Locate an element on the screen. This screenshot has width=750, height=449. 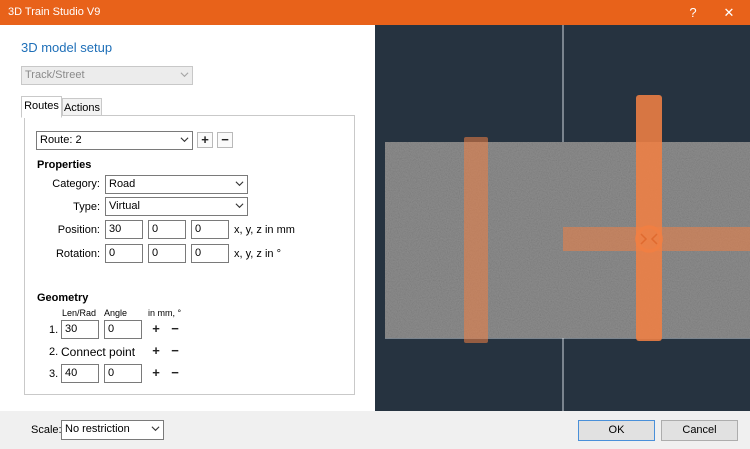
position-label: Position: is located at coordinates (78, 230).